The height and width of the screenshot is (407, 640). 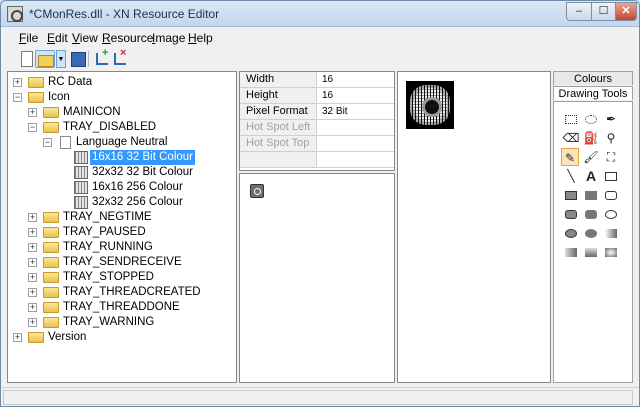 I want to click on spray-icon: ⛶, so click(x=611, y=157).